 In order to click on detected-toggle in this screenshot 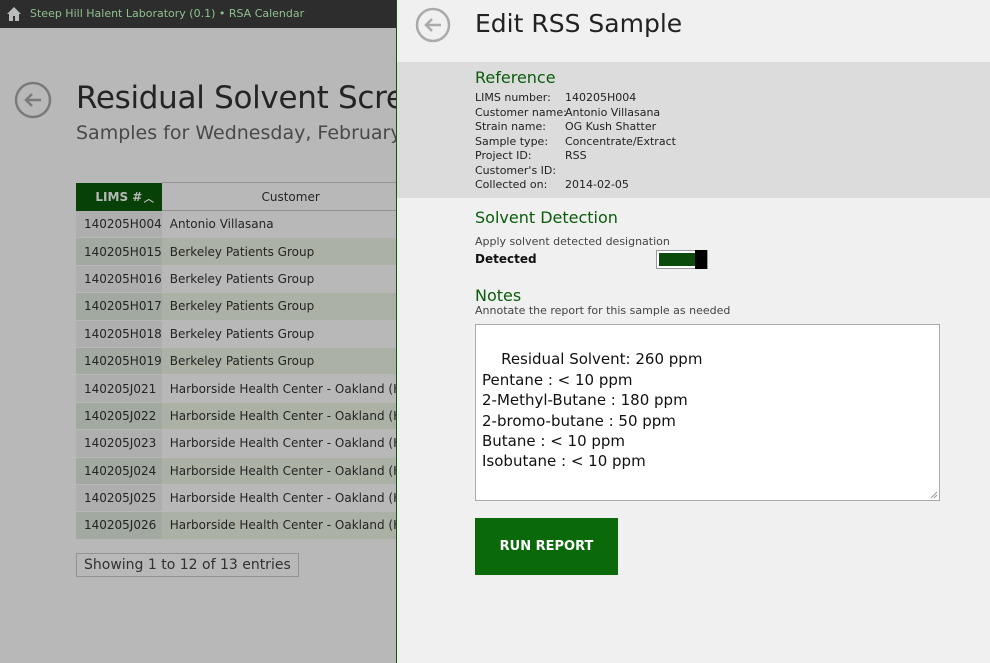, I will do `click(682, 259)`.